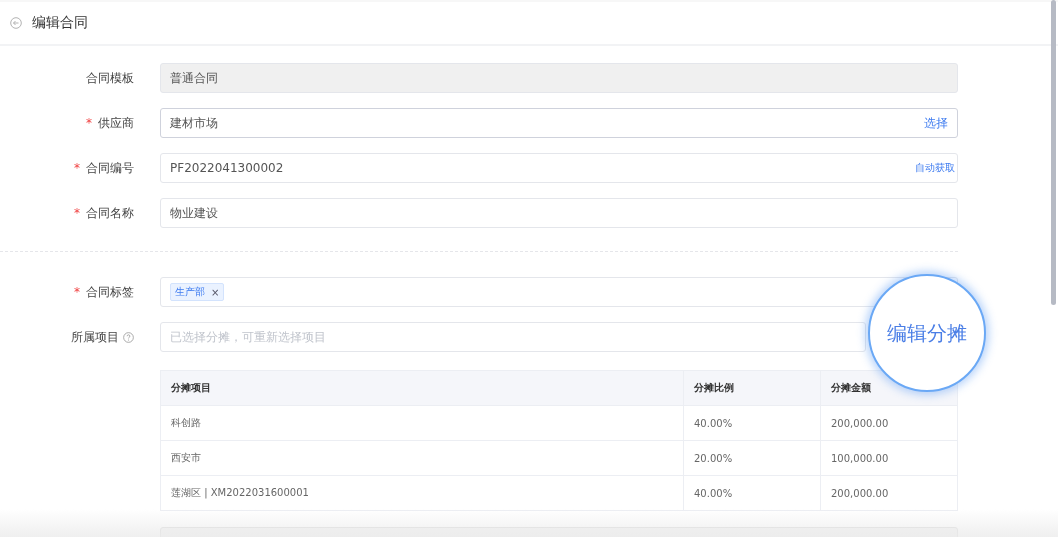 The width and height of the screenshot is (1058, 537). Describe the element at coordinates (197, 292) in the screenshot. I see `tag: 生产部 ×` at that location.